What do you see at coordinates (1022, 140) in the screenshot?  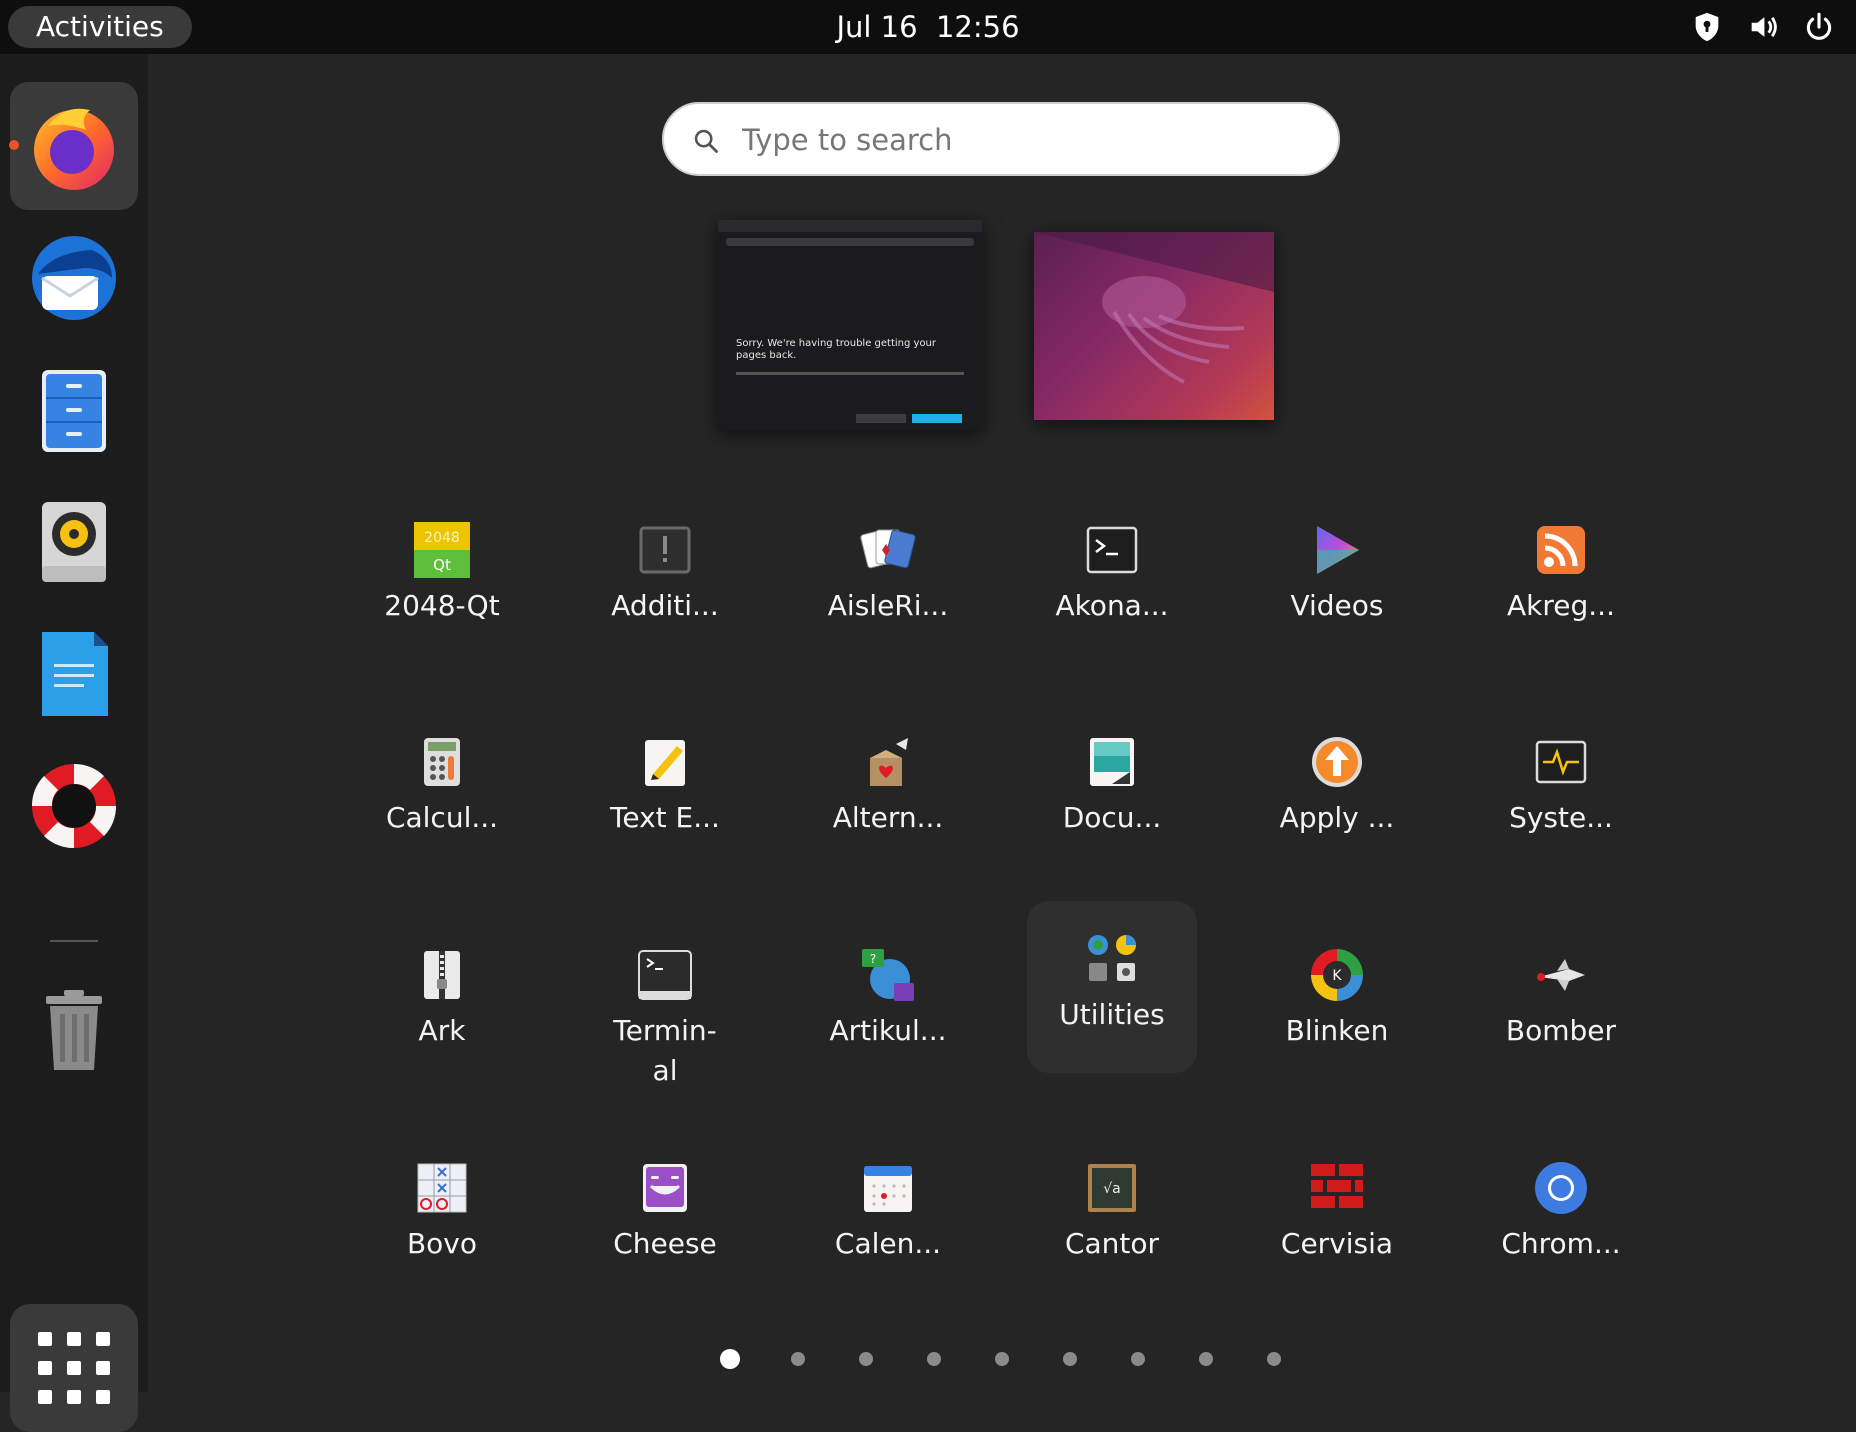 I see `search-input` at bounding box center [1022, 140].